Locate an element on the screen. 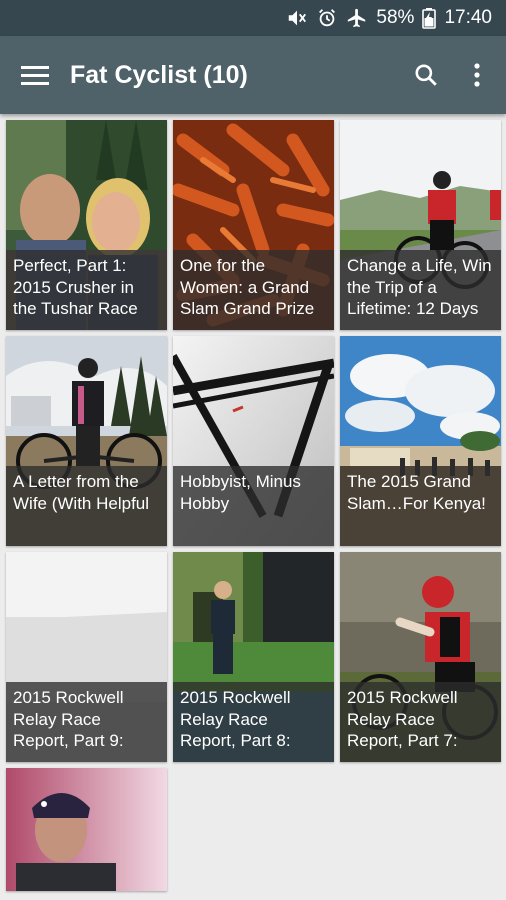 This screenshot has height=900, width=506. post-card is located at coordinates (86, 829).